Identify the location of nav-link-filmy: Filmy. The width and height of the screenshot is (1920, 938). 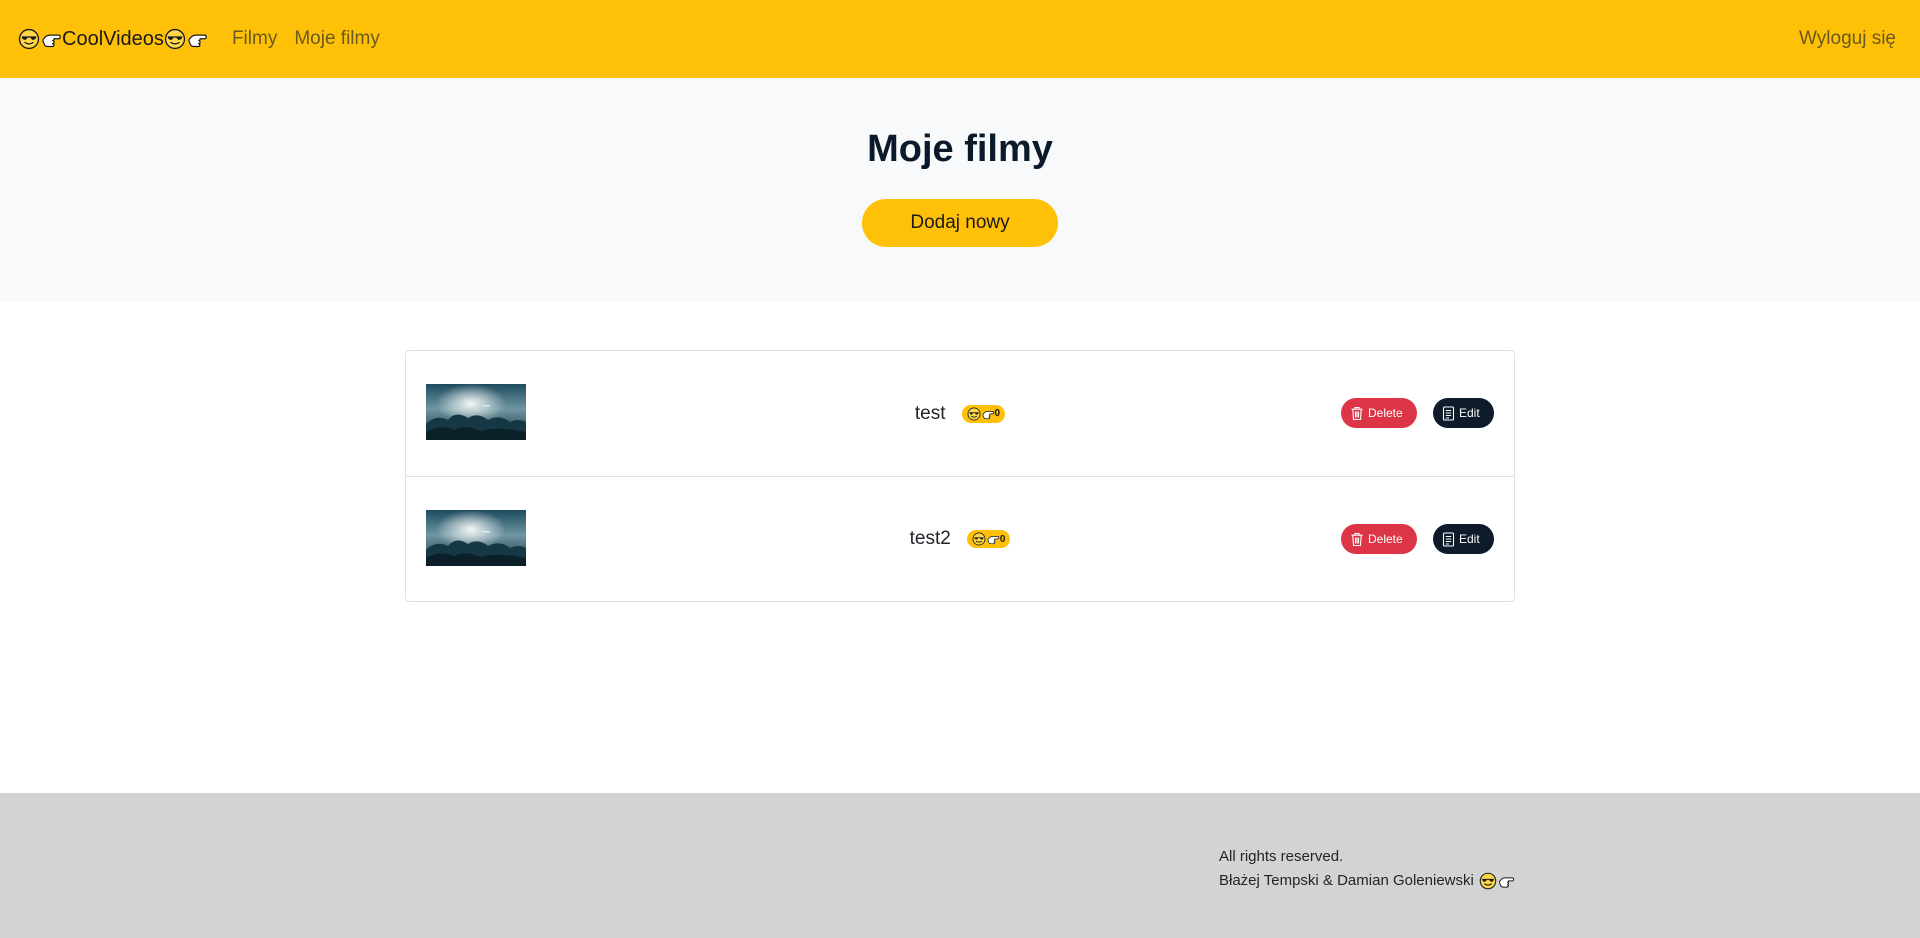
(254, 39).